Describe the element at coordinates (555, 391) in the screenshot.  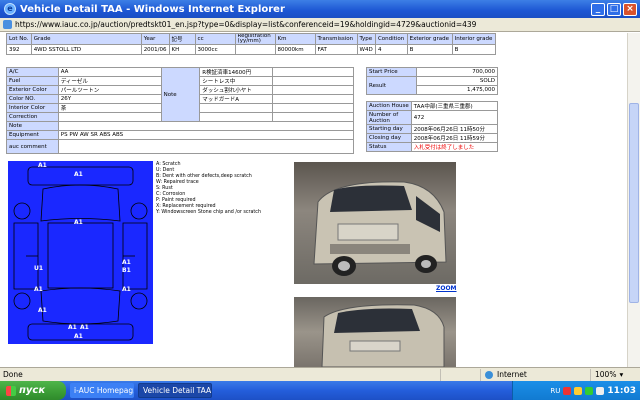
I see `language-indicator: RU` at that location.